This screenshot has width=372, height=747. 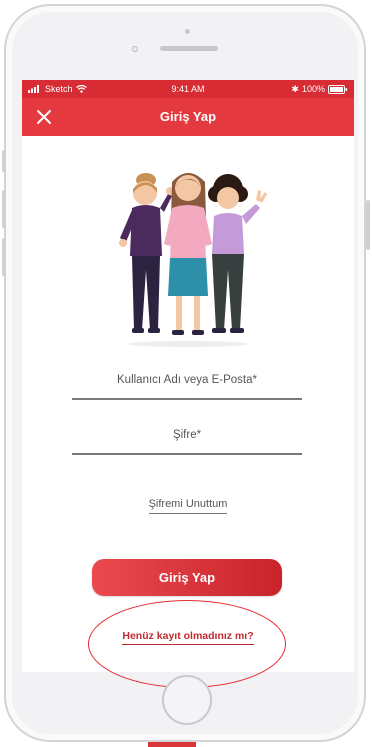 I want to click on battery-icon, so click(x=338, y=89).